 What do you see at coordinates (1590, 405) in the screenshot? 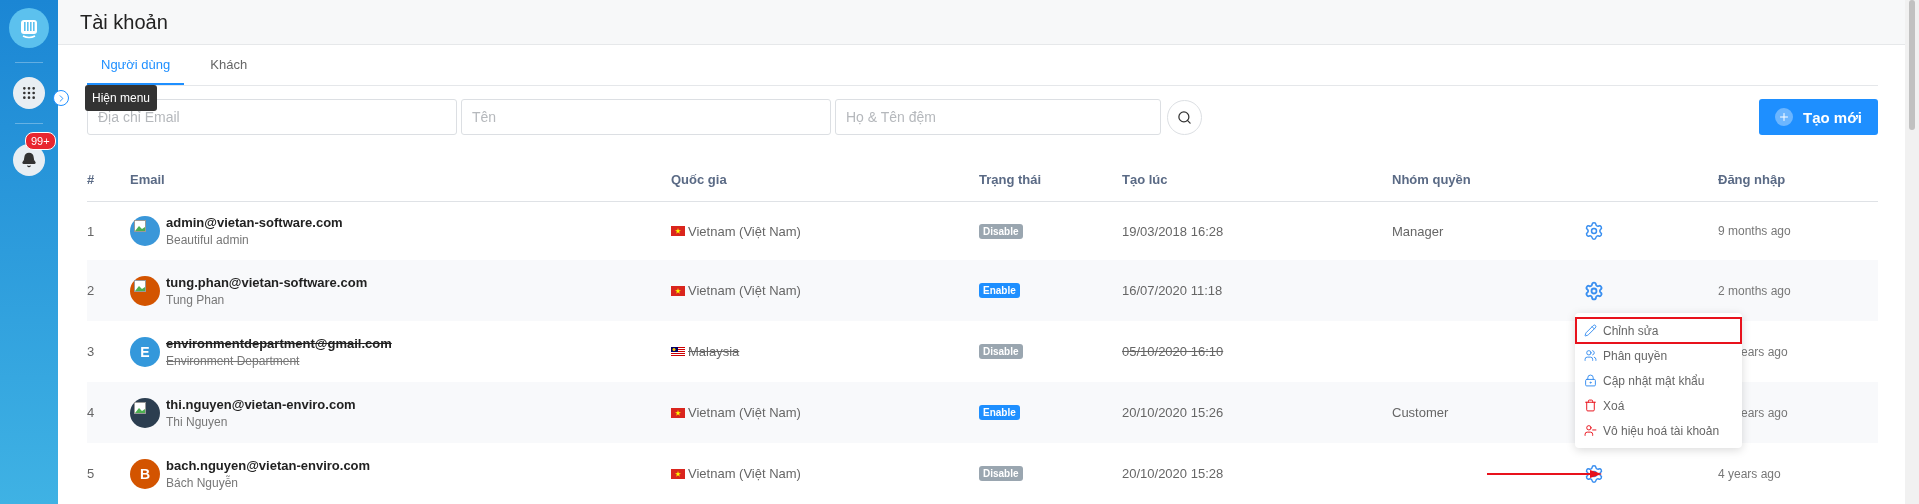
I see `trash-icon` at bounding box center [1590, 405].